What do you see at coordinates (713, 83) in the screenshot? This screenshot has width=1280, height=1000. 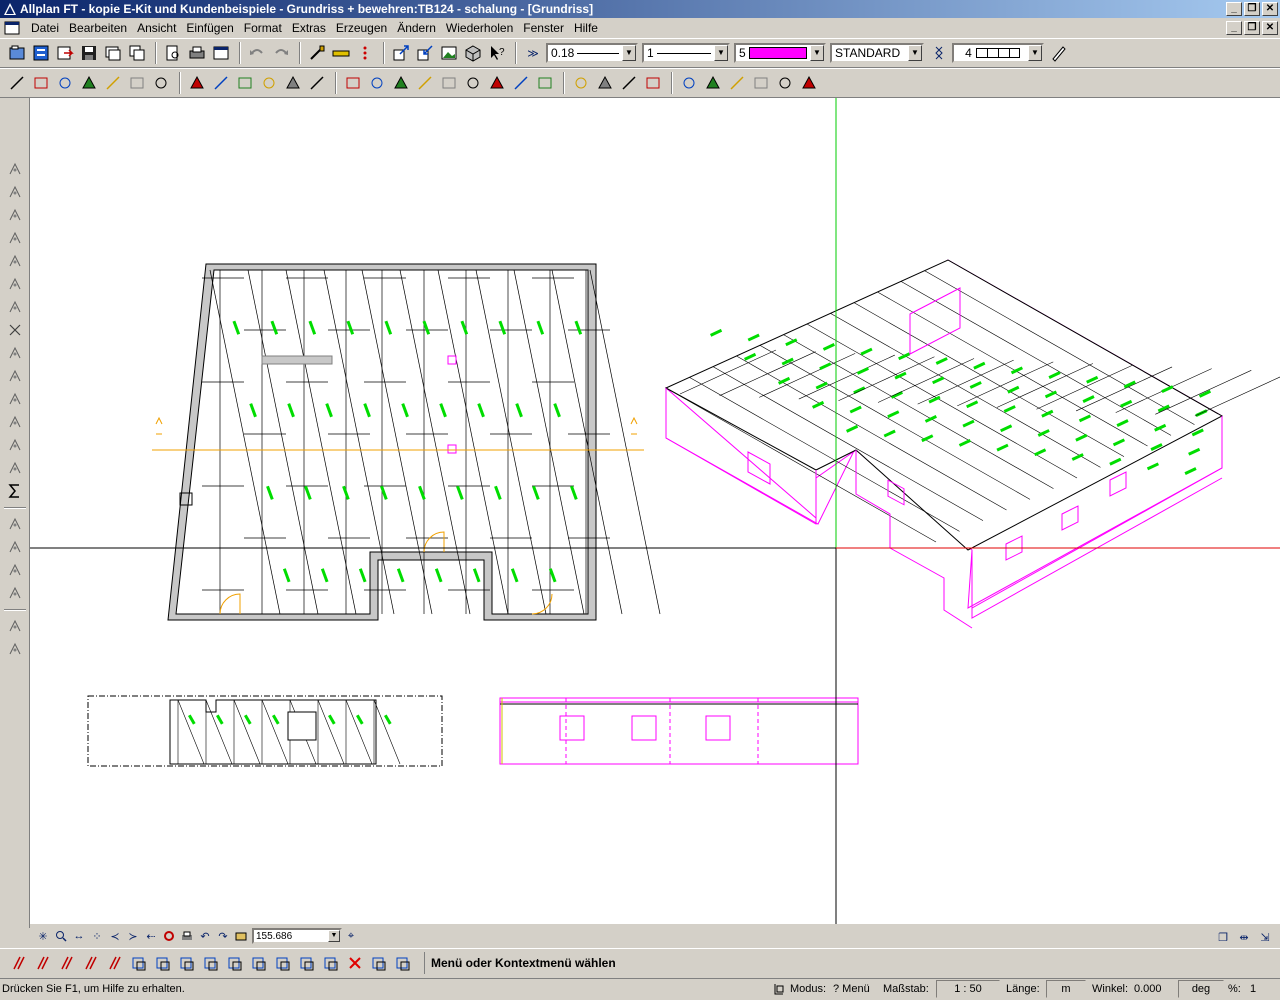 I see `zoom-area-button` at bounding box center [713, 83].